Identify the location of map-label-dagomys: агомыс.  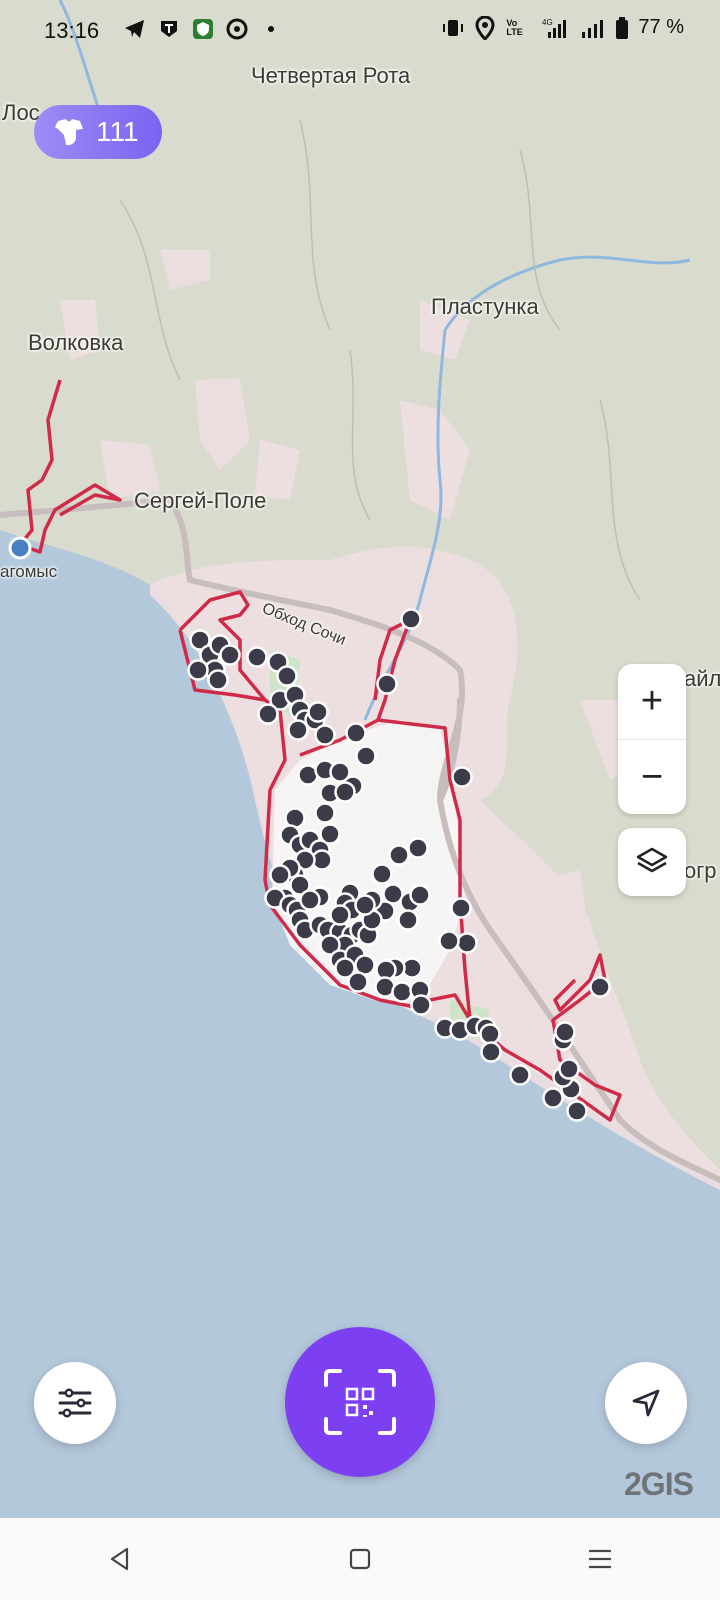
(29, 571).